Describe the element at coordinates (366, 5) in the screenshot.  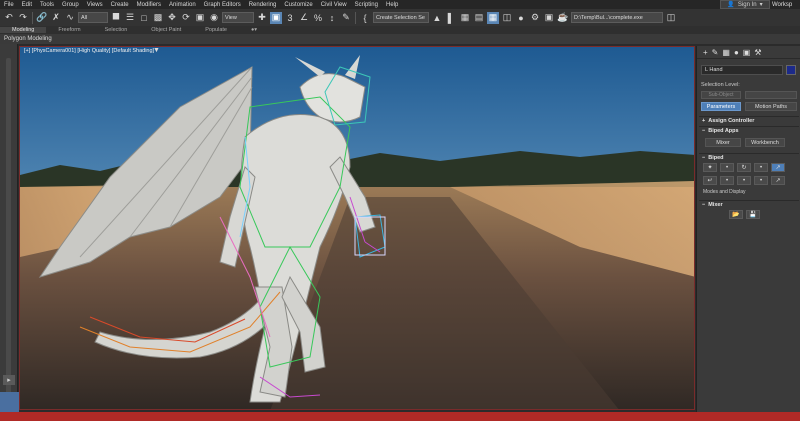
I see `menu-scripting: Scripting` at that location.